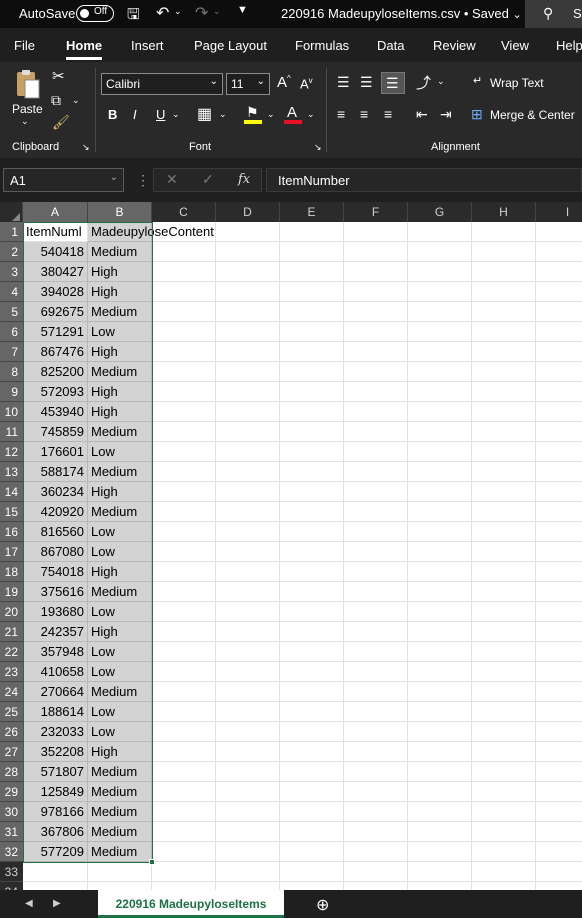 The height and width of the screenshot is (918, 582). I want to click on bottom-align-button: ☰, so click(393, 83).